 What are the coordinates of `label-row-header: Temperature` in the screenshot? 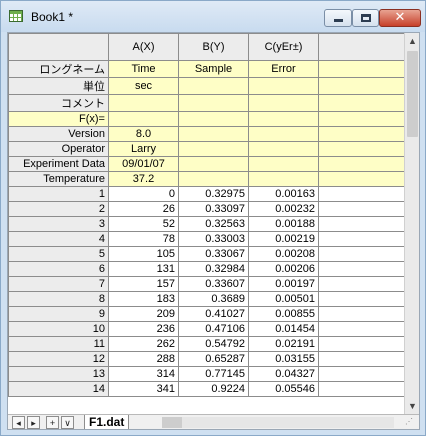 It's located at (58, 179).